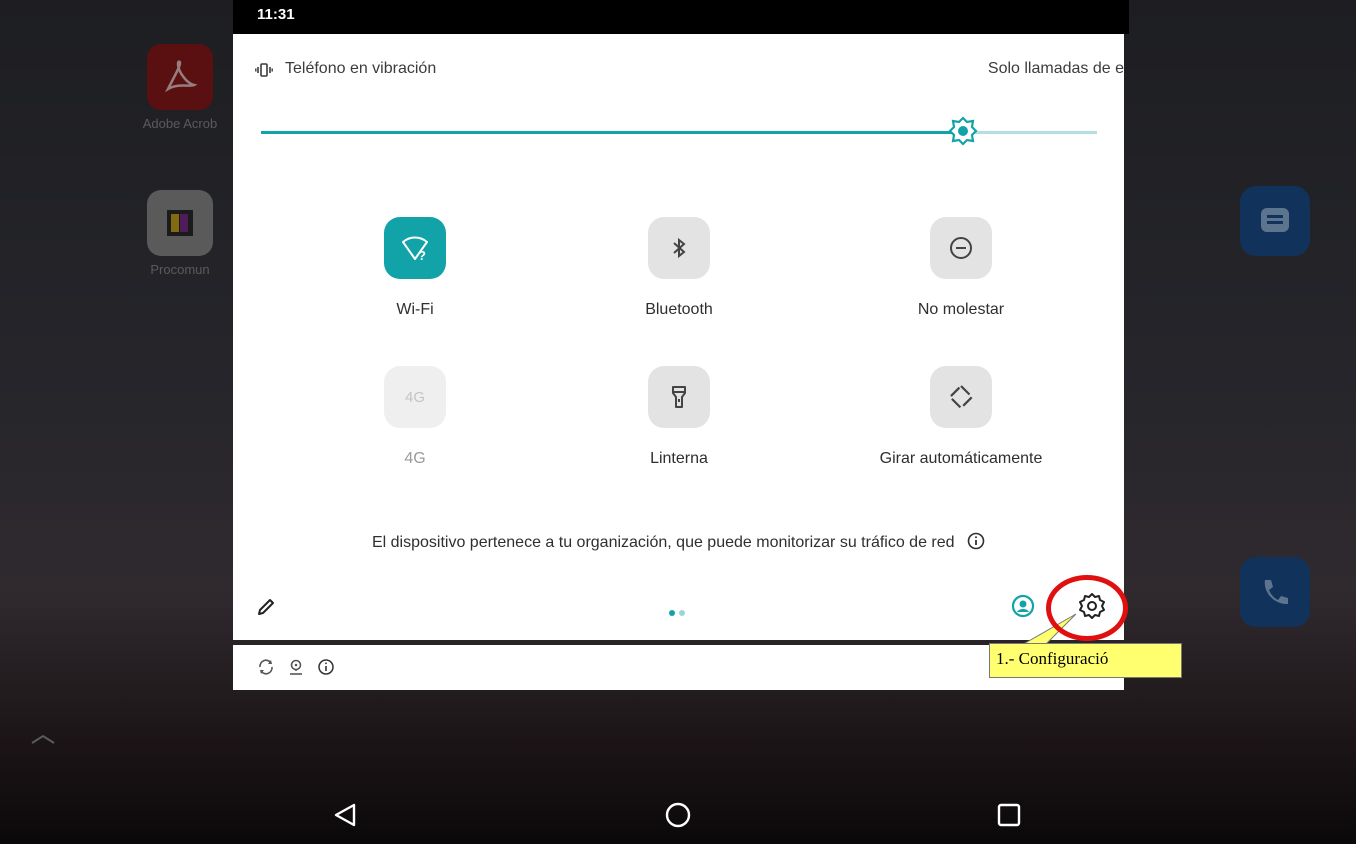 This screenshot has width=1356, height=844. I want to click on tile-bluetooth: Bluetooth, so click(679, 268).